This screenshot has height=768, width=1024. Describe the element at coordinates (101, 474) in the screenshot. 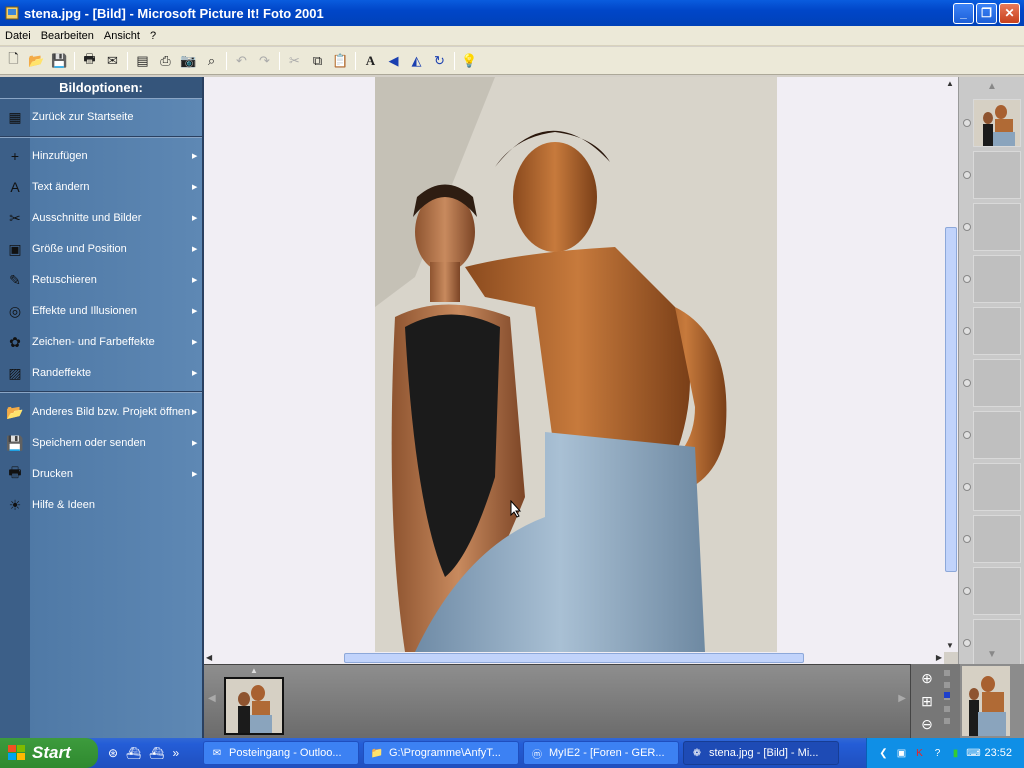

I see `sidebar-item-drucken: 🖶 Drucken ▶` at that location.